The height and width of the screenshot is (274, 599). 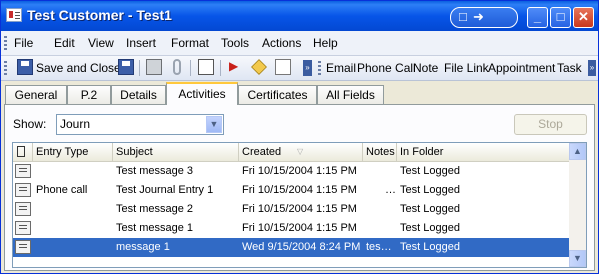 I want to click on toolbar-link-file-link: File Link, so click(x=466, y=68).